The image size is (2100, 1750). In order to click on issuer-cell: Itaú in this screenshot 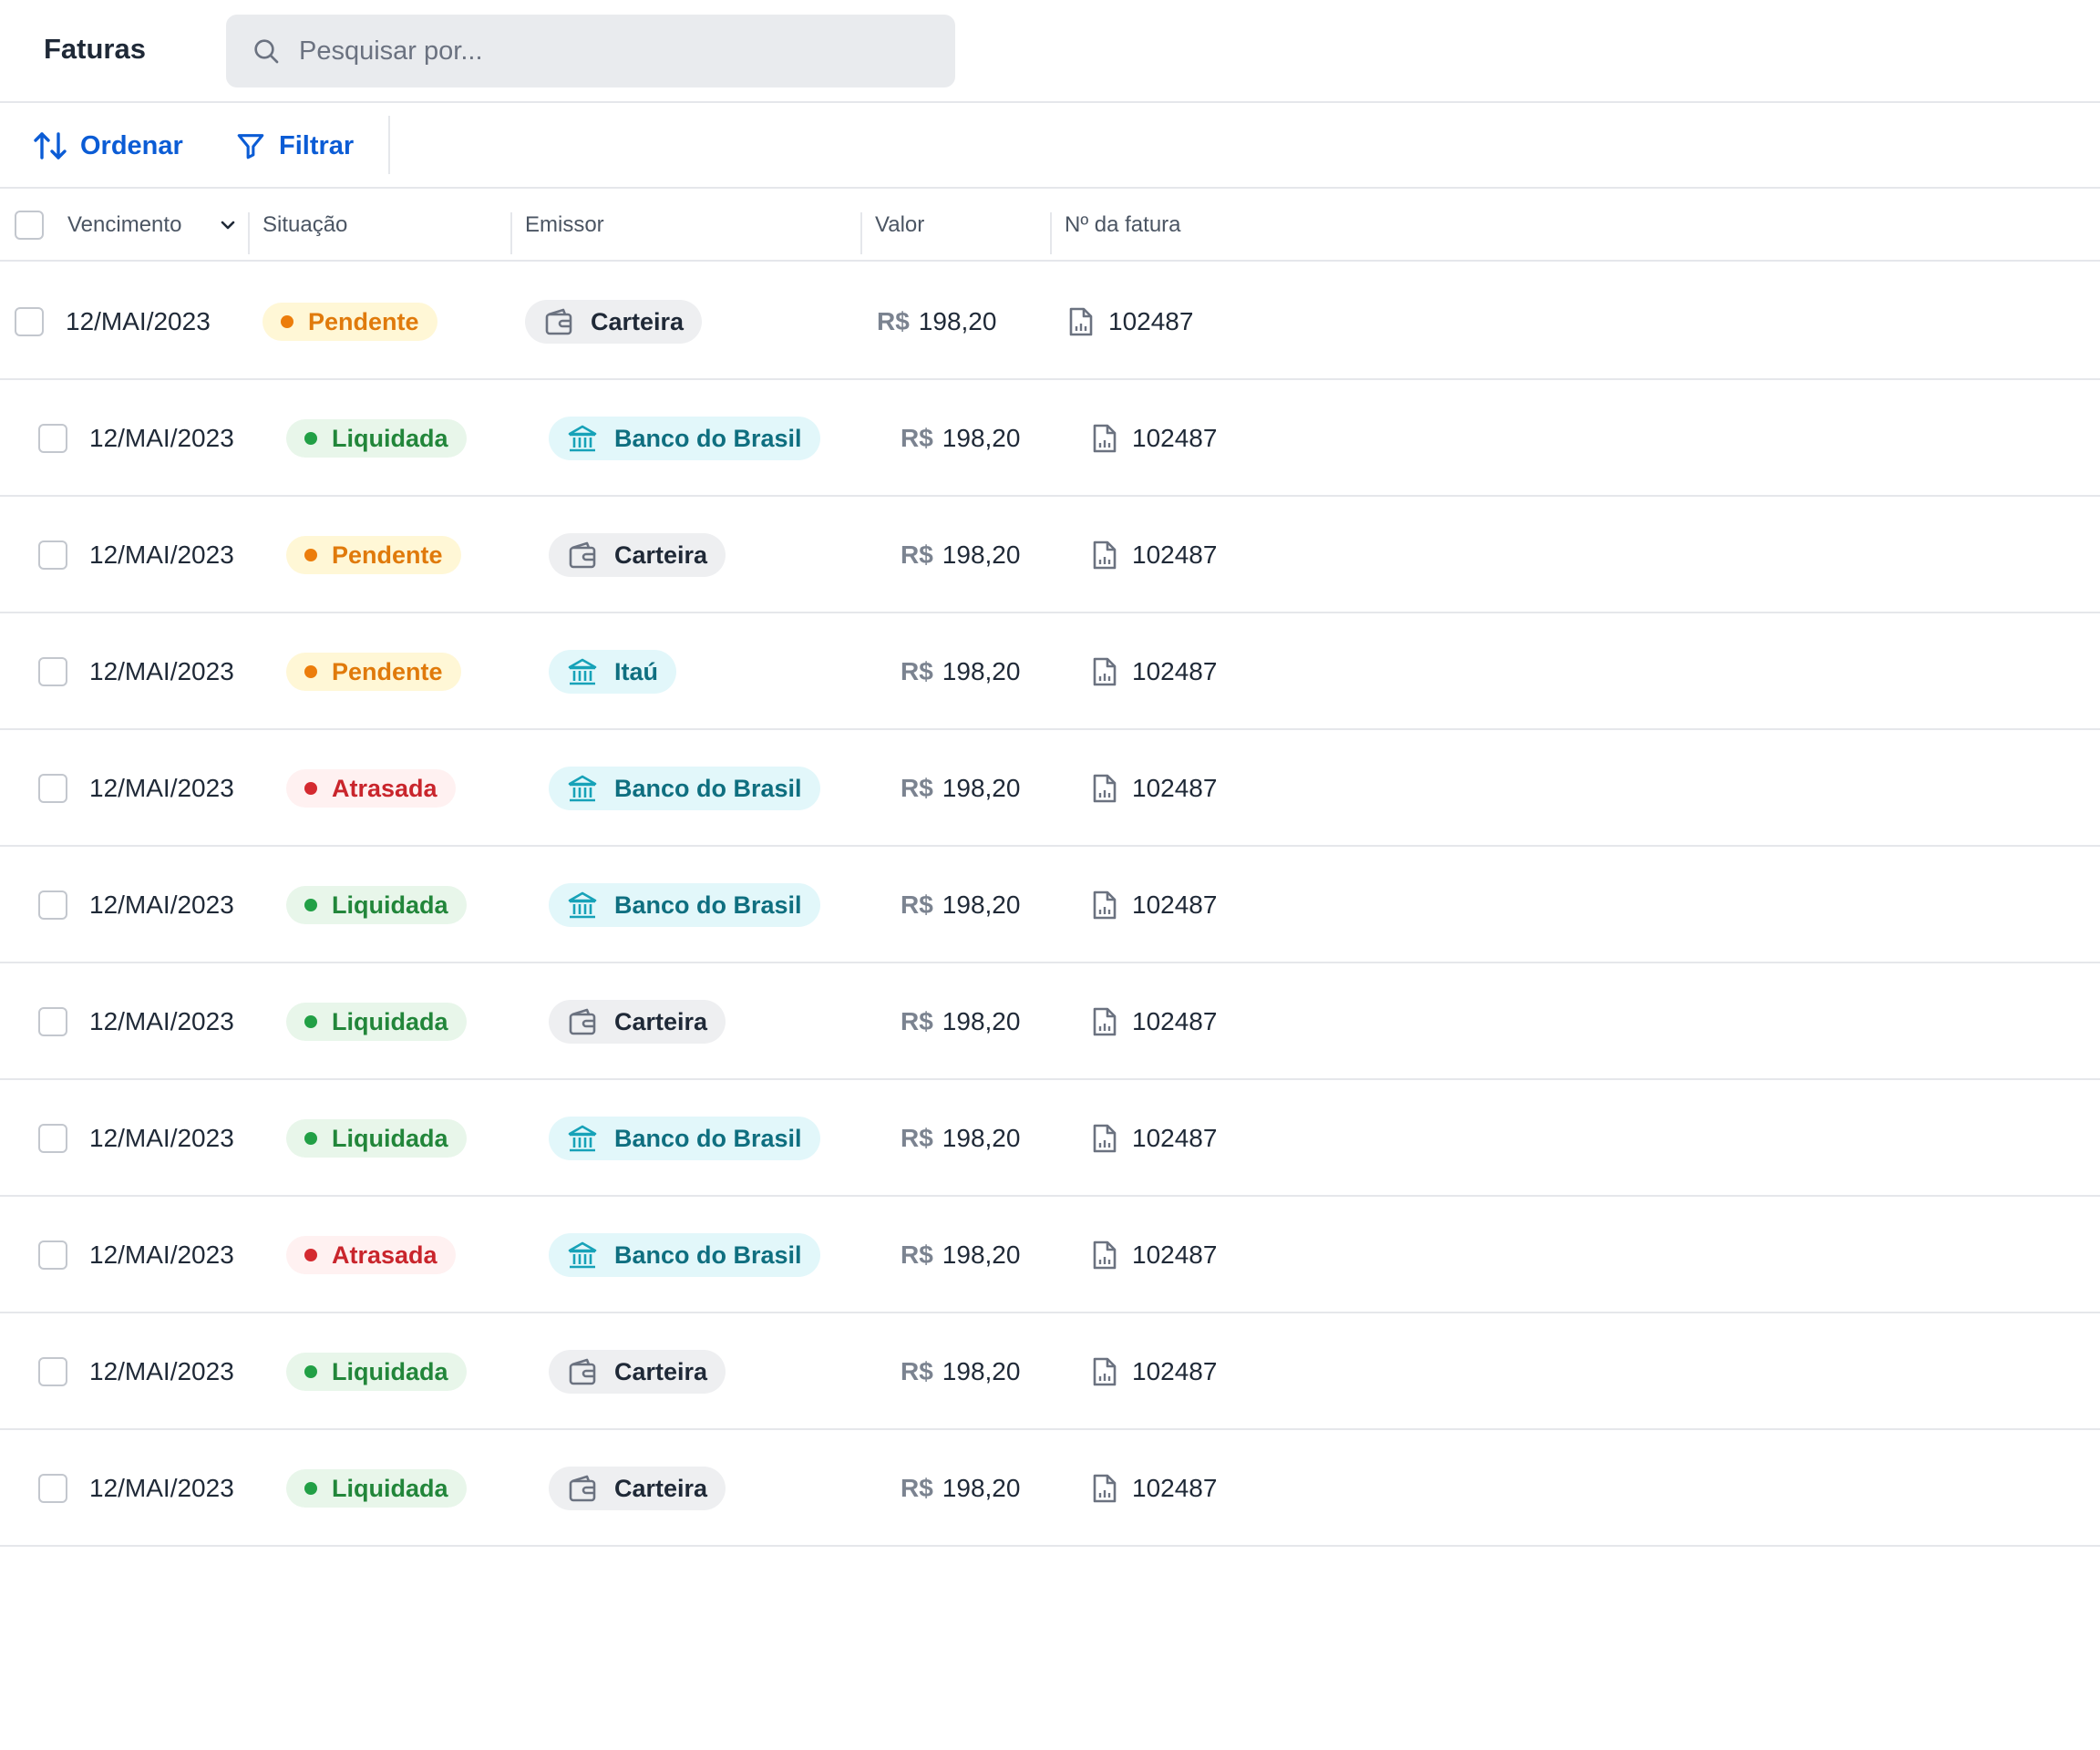, I will do `click(613, 672)`.